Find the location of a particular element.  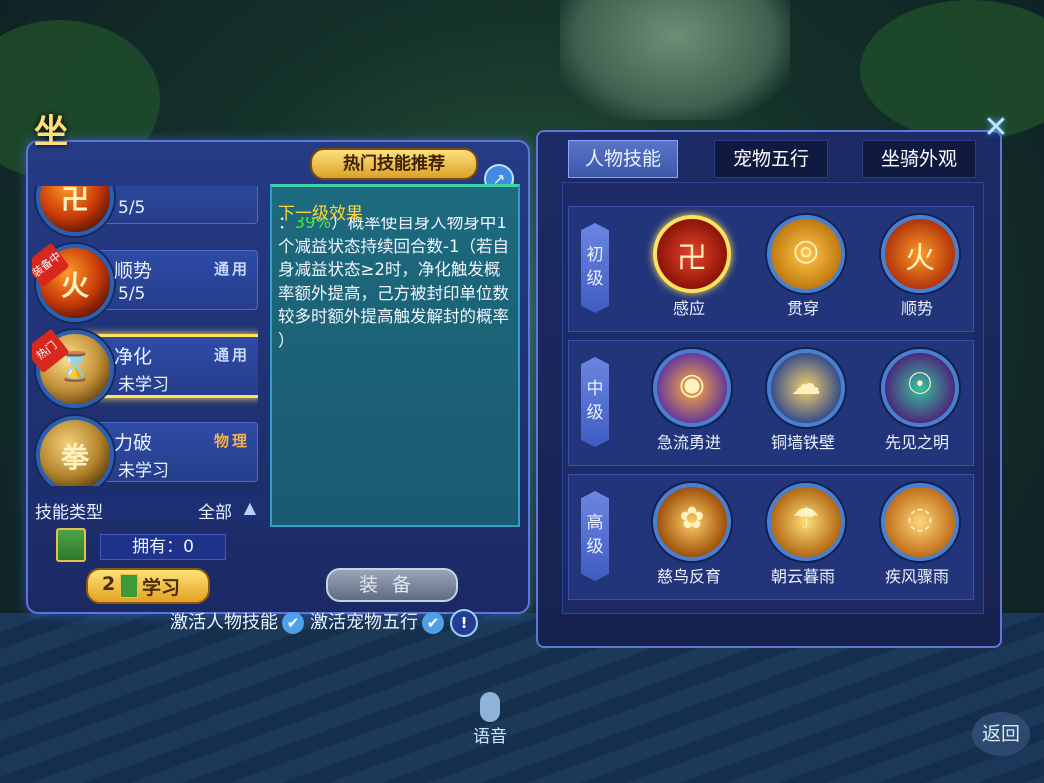

tier-skill: ☁ 铜墙铁壁 is located at coordinates (803, 404).